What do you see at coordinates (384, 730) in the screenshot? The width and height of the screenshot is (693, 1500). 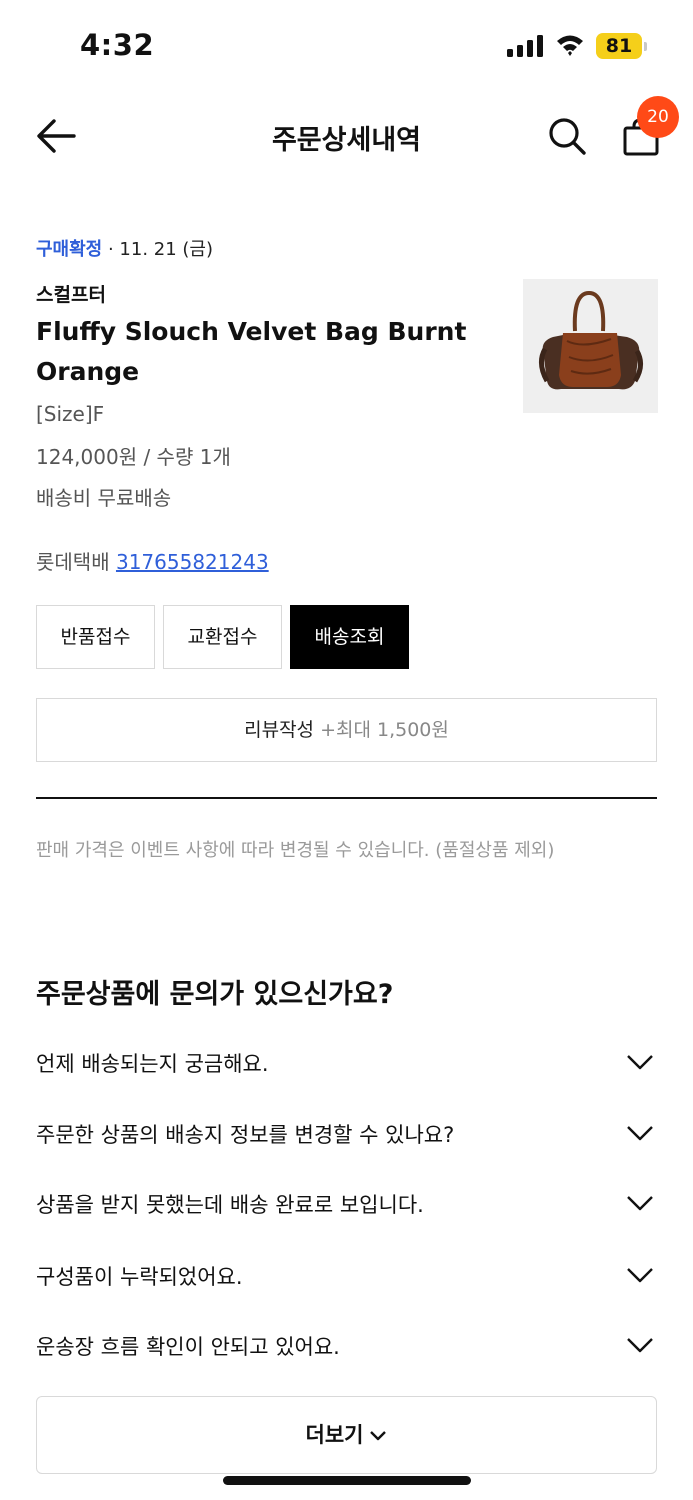 I see `review-bonus: +최대 1,500원` at bounding box center [384, 730].